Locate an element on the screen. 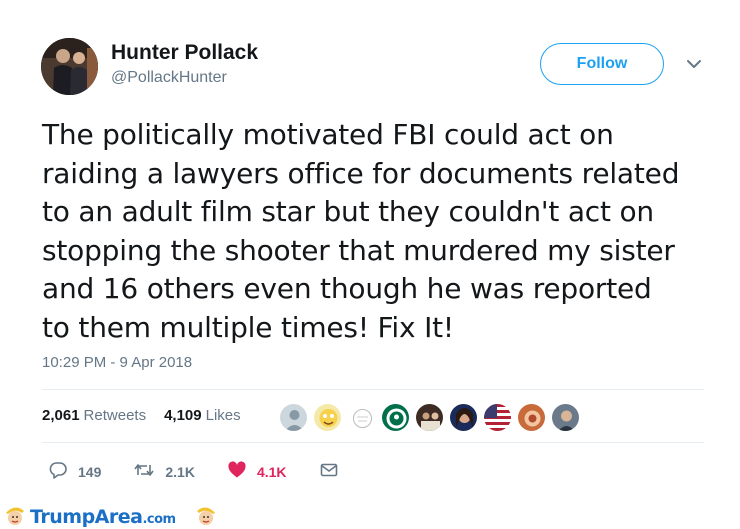 The width and height of the screenshot is (740, 529). tweet-line: to them multiple times! Fix It! is located at coordinates (248, 327).